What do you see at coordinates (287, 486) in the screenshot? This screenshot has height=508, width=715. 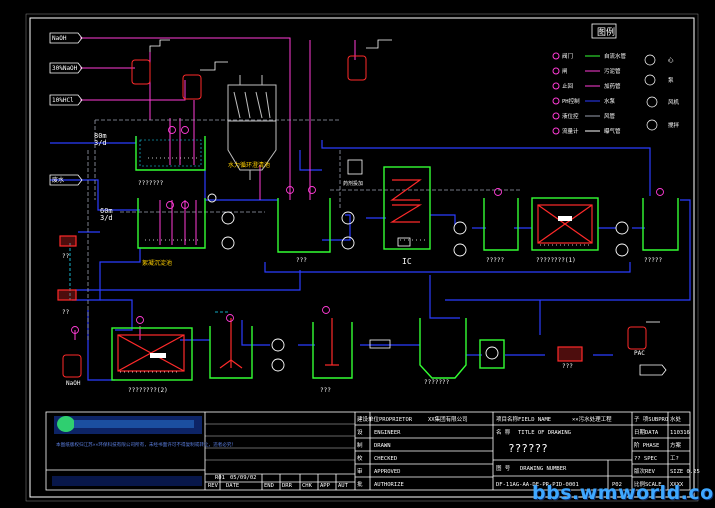 I see `rev-col-header: DRR` at bounding box center [287, 486].